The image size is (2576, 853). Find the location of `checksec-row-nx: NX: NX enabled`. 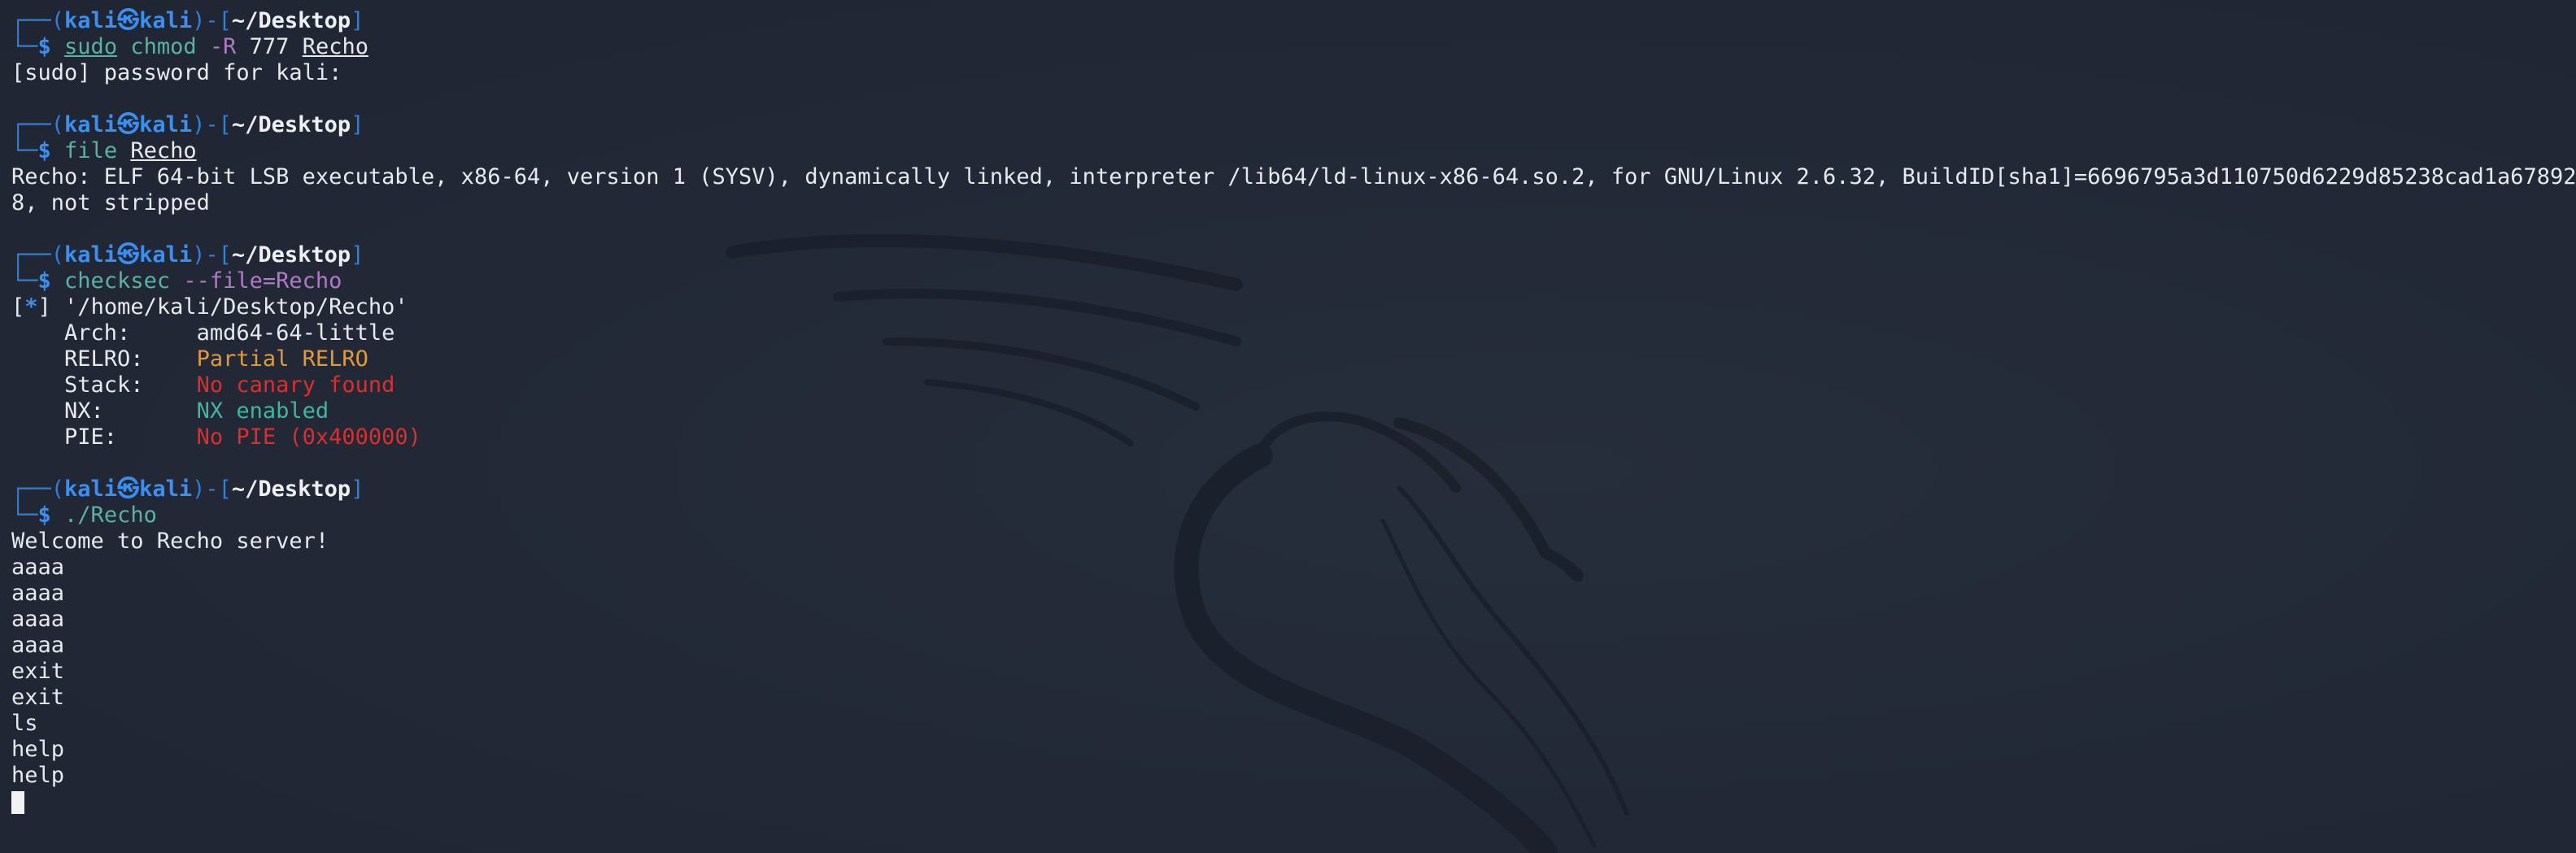

checksec-row-nx: NX: NX enabled is located at coordinates (170, 411).